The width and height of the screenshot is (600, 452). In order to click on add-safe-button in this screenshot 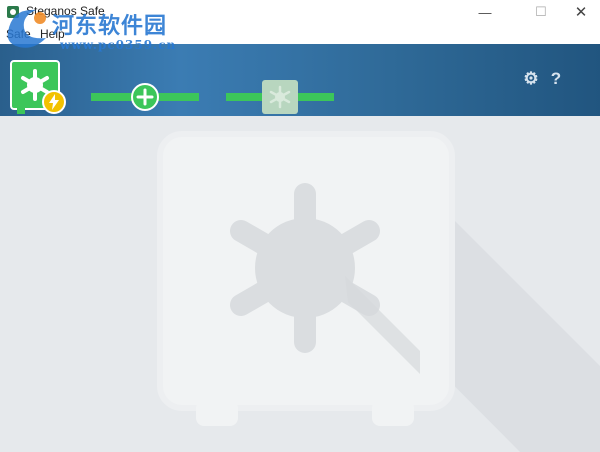, I will do `click(145, 97)`.